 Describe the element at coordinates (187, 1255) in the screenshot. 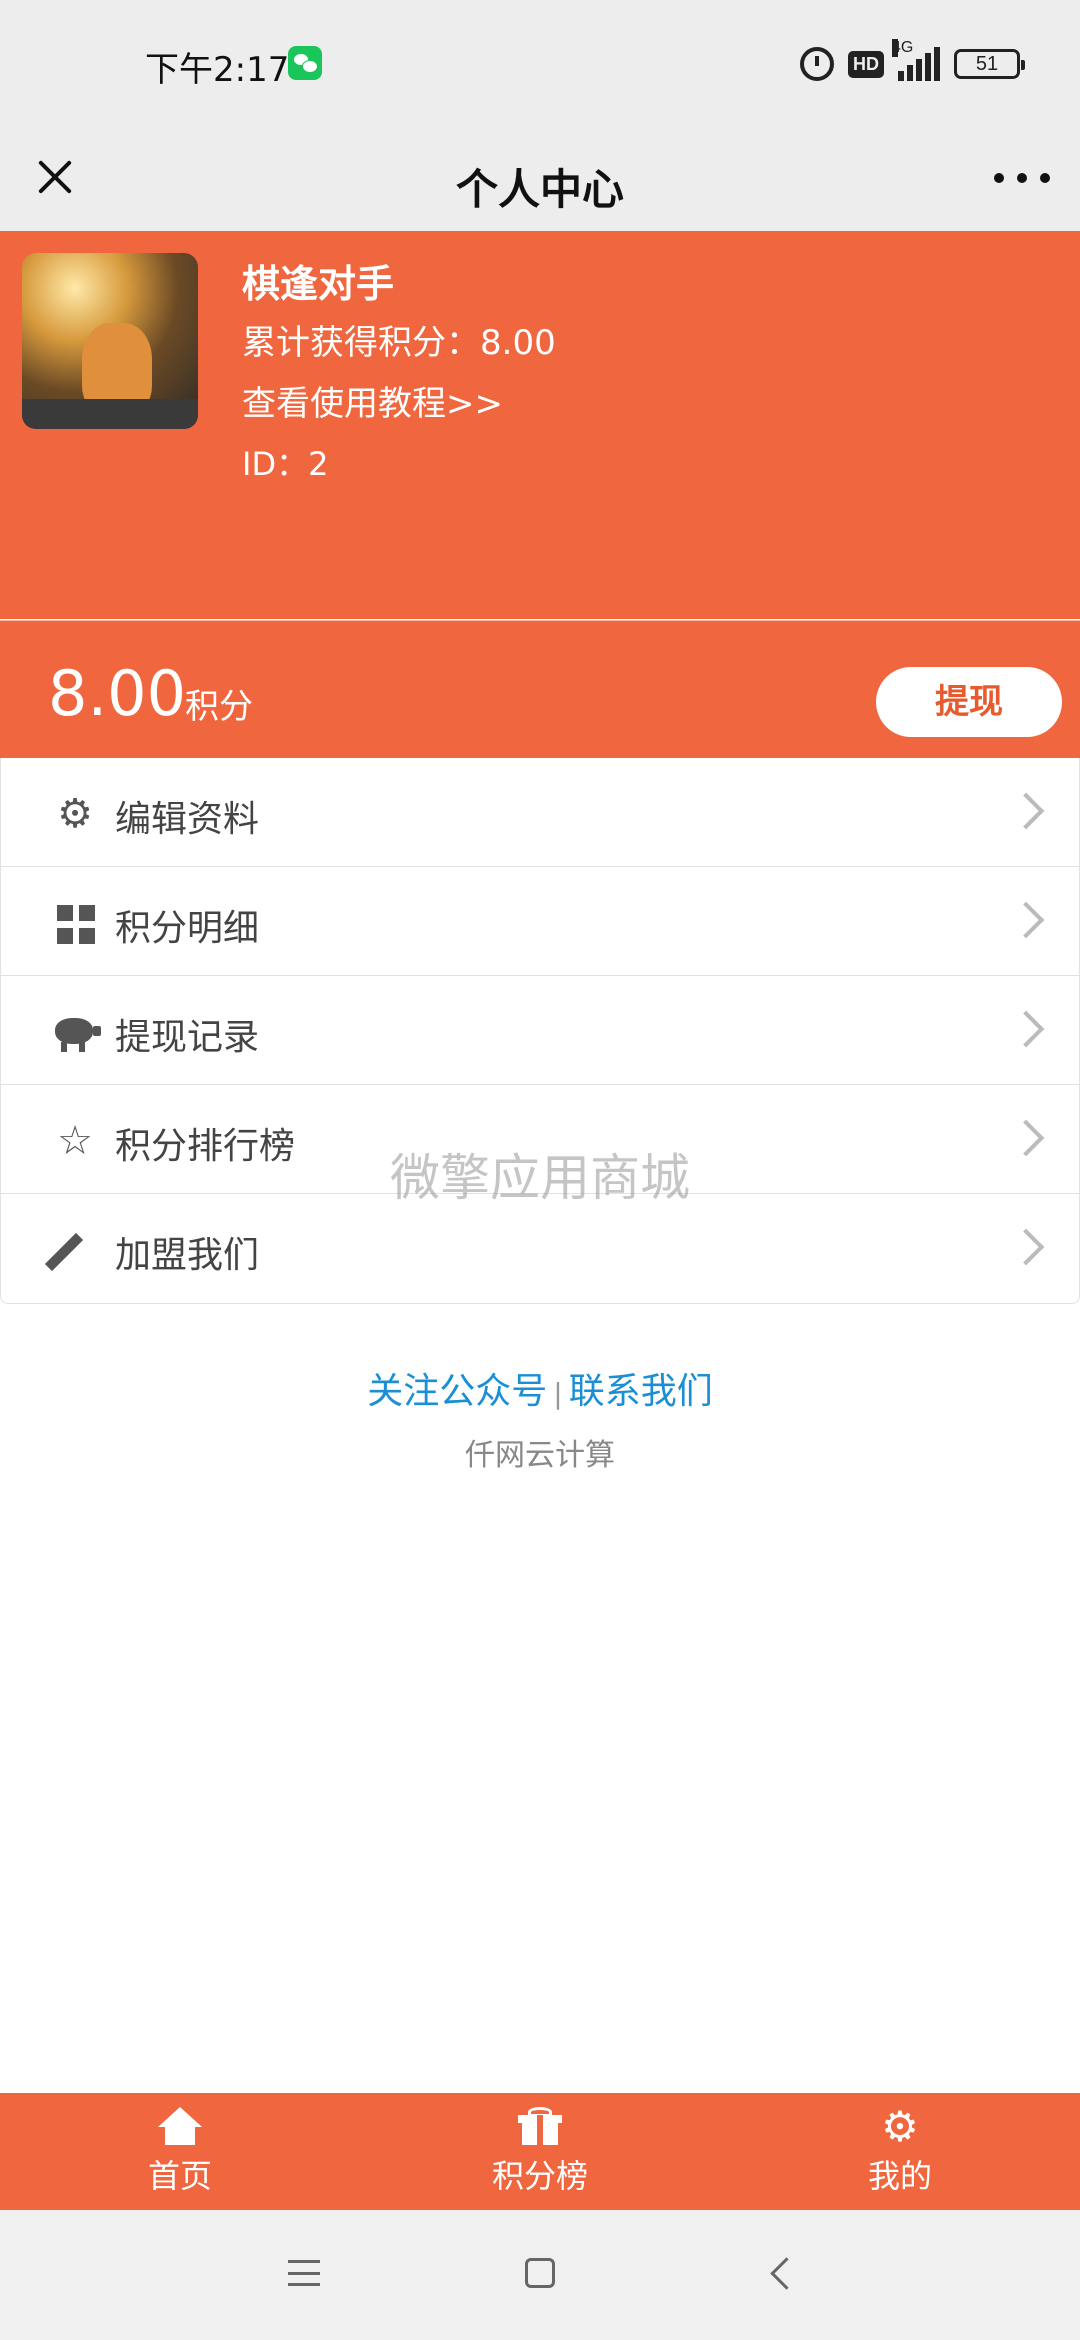

I see `menu-item-label: 加盟我们` at that location.